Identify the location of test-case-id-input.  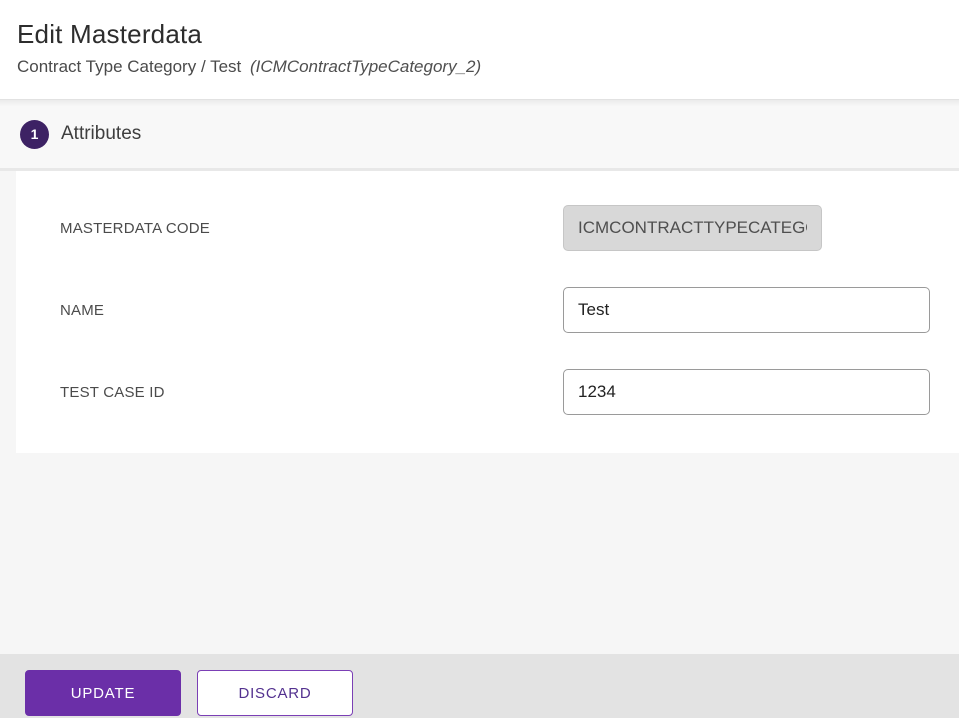
(746, 392).